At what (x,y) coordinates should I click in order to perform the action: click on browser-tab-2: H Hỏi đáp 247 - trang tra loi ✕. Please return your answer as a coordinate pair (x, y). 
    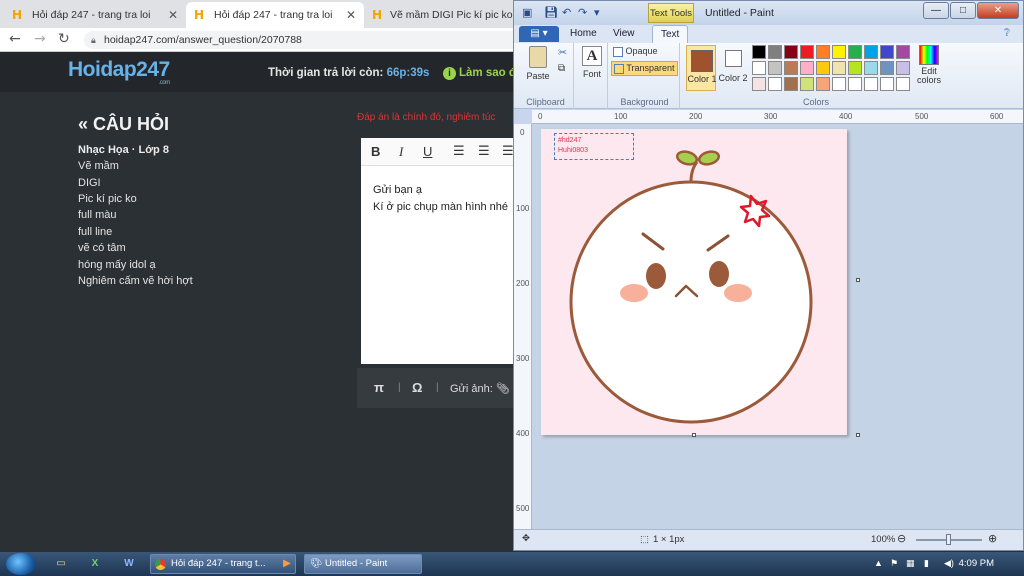
    Looking at the image, I should click on (275, 15).